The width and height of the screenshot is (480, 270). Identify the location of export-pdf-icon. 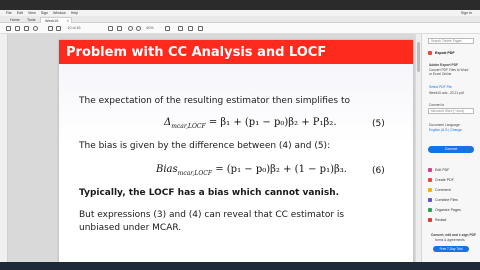
(430, 53).